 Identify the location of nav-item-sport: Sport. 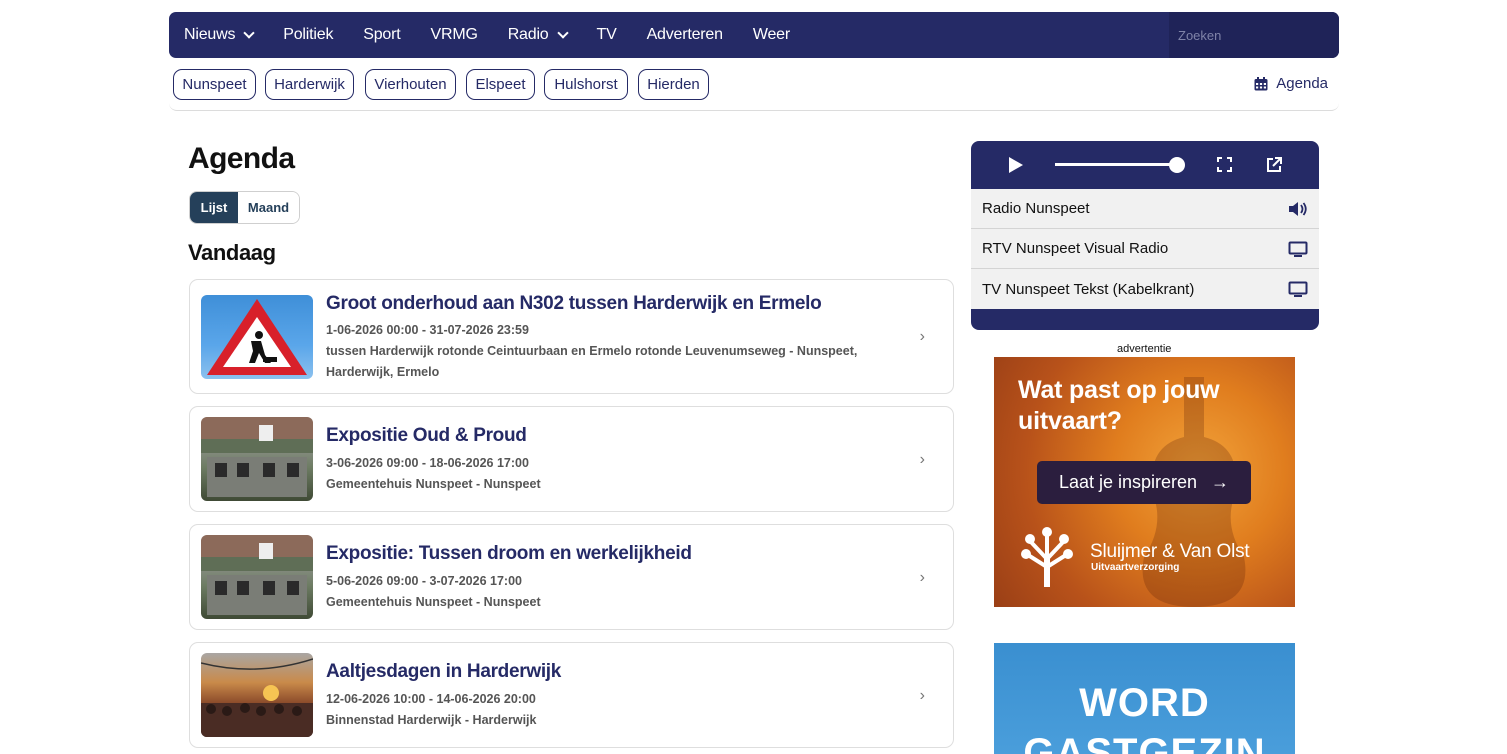
(381, 35).